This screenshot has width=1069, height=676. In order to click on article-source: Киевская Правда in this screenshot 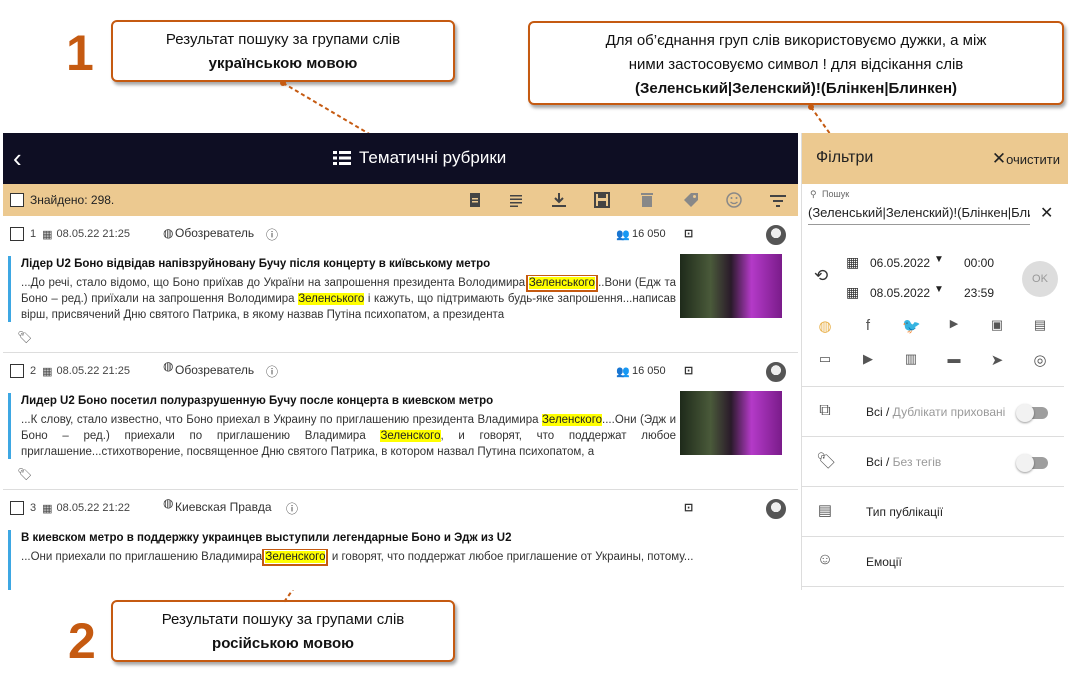, I will do `click(223, 507)`.